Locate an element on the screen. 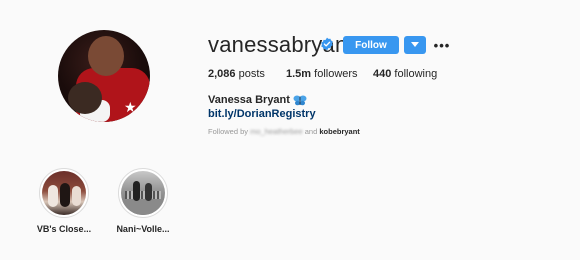 Image resolution: width=580 pixels, height=260 pixels. followed-by-blurred-account: mo_heatherbee is located at coordinates (276, 131).